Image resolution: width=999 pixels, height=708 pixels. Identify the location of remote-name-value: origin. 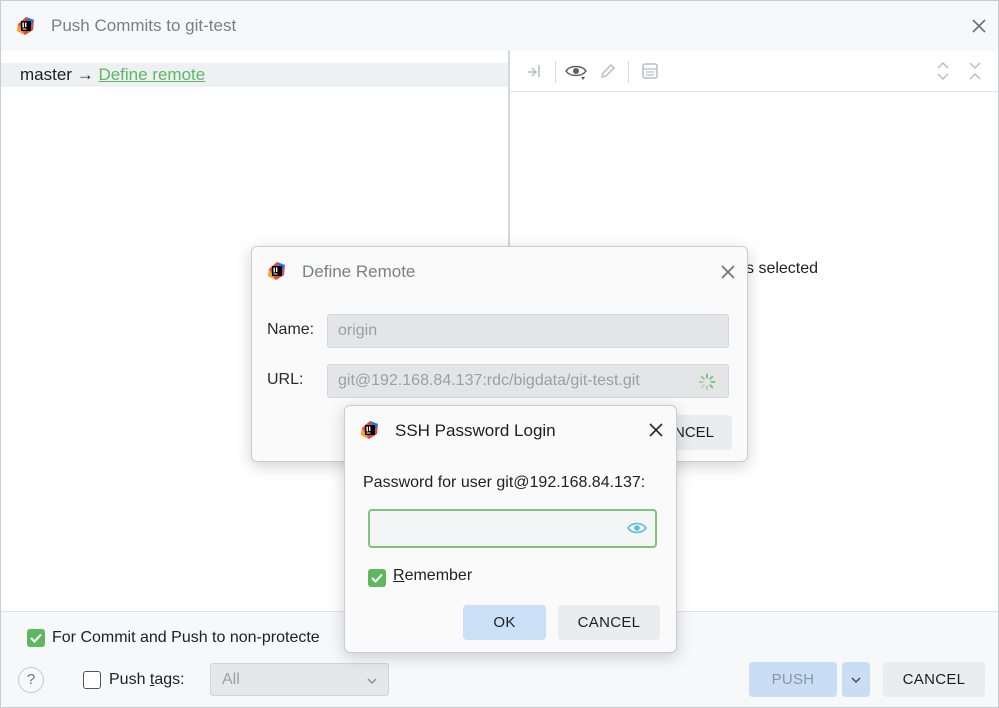
(358, 330).